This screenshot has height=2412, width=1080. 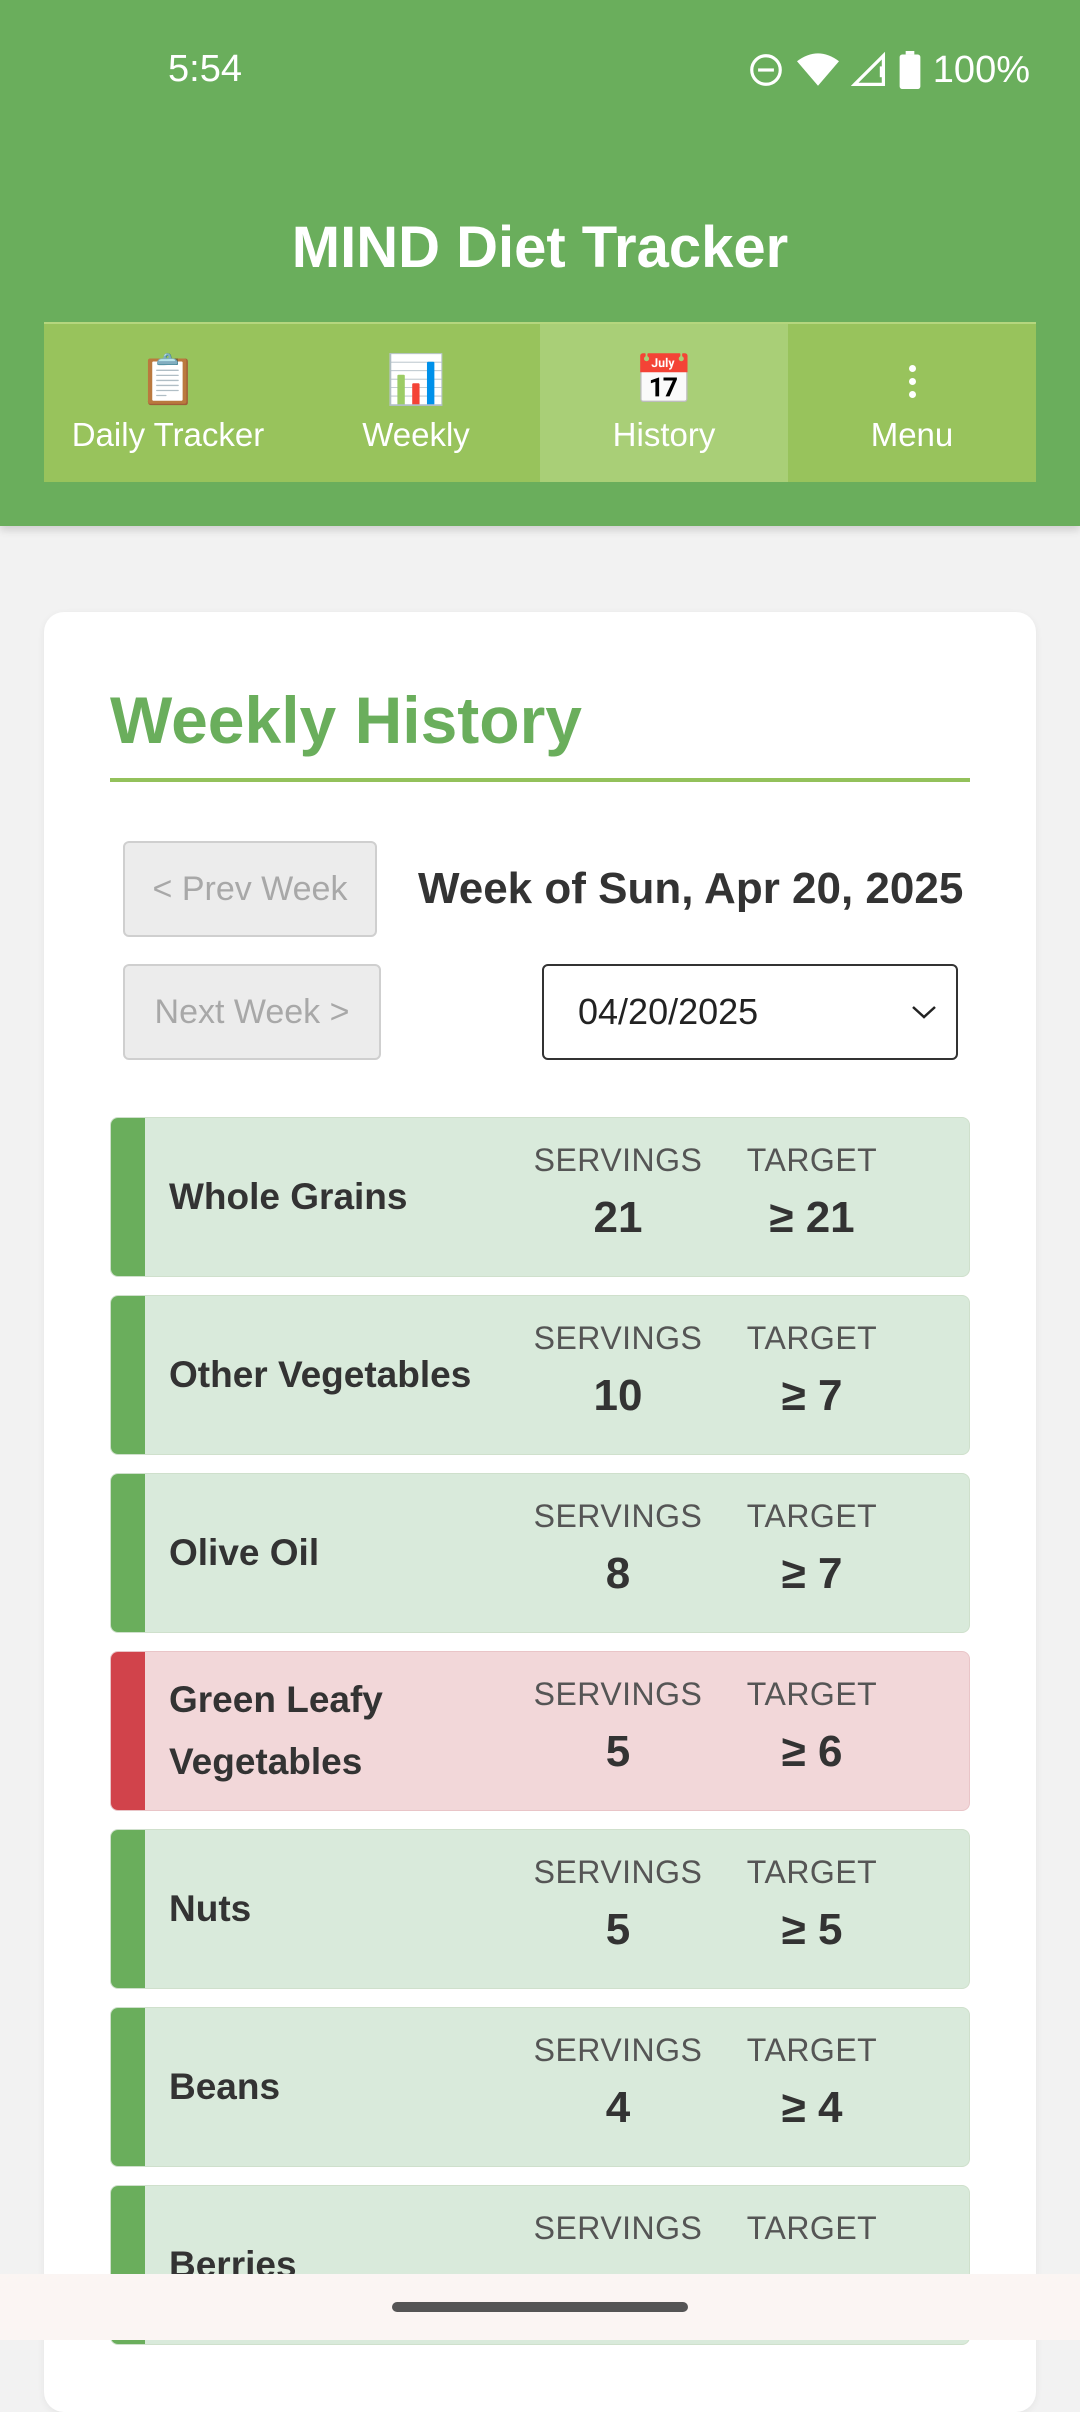 What do you see at coordinates (812, 2082) in the screenshot?
I see `target-stat: TARGET ≥ 4` at bounding box center [812, 2082].